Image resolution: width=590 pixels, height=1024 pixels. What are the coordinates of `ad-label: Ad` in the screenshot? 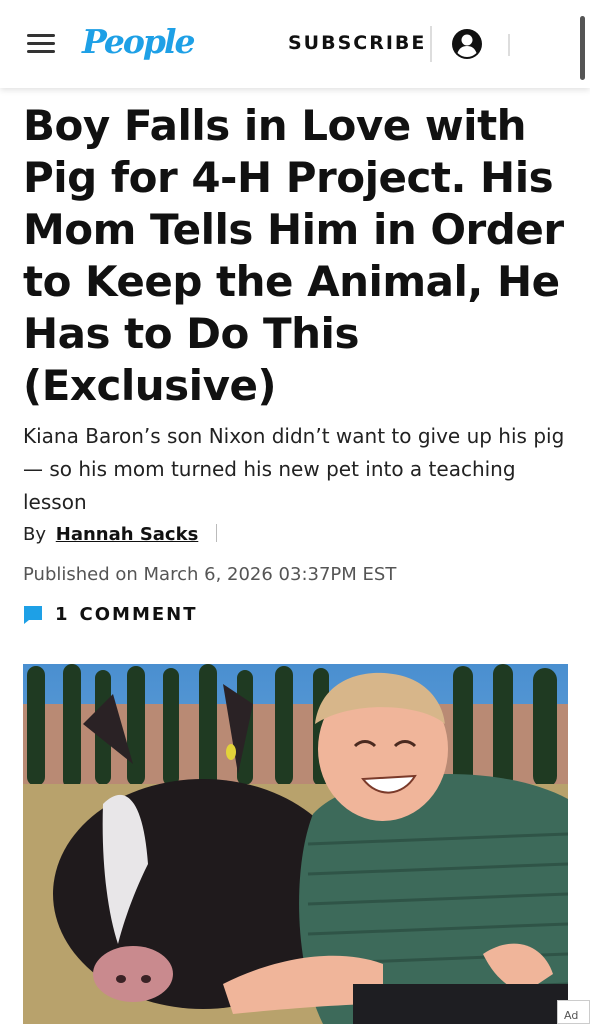 It's located at (573, 1012).